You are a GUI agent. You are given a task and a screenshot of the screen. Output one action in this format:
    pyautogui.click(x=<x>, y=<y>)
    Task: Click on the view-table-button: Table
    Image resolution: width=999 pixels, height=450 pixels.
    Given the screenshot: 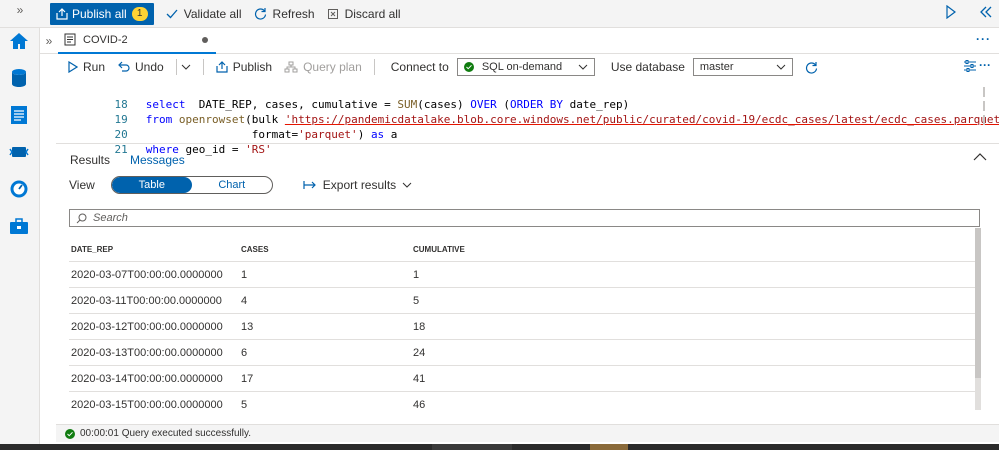 What is the action you would take?
    pyautogui.click(x=151, y=185)
    